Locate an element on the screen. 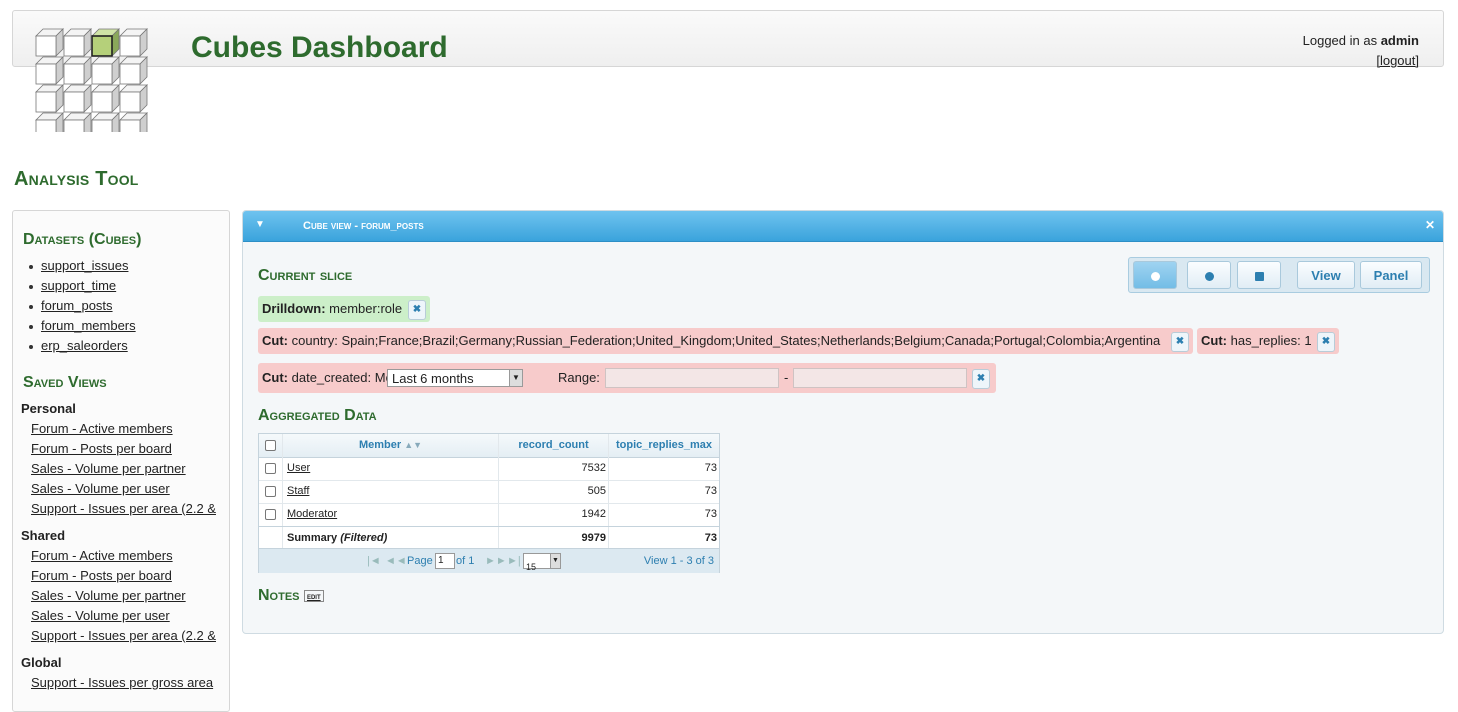  view-count: View 1 - 3 of 3 is located at coordinates (678, 561).